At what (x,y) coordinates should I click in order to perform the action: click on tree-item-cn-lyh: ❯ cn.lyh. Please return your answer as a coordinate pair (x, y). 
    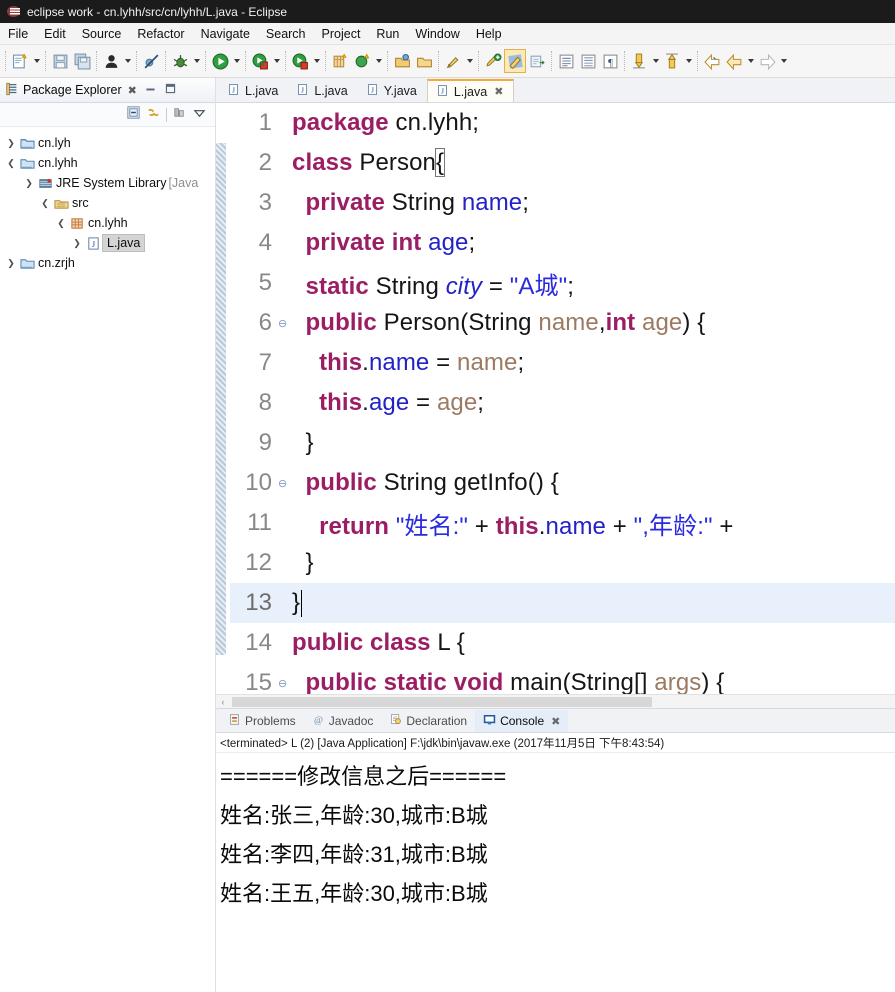
    Looking at the image, I should click on (107, 143).